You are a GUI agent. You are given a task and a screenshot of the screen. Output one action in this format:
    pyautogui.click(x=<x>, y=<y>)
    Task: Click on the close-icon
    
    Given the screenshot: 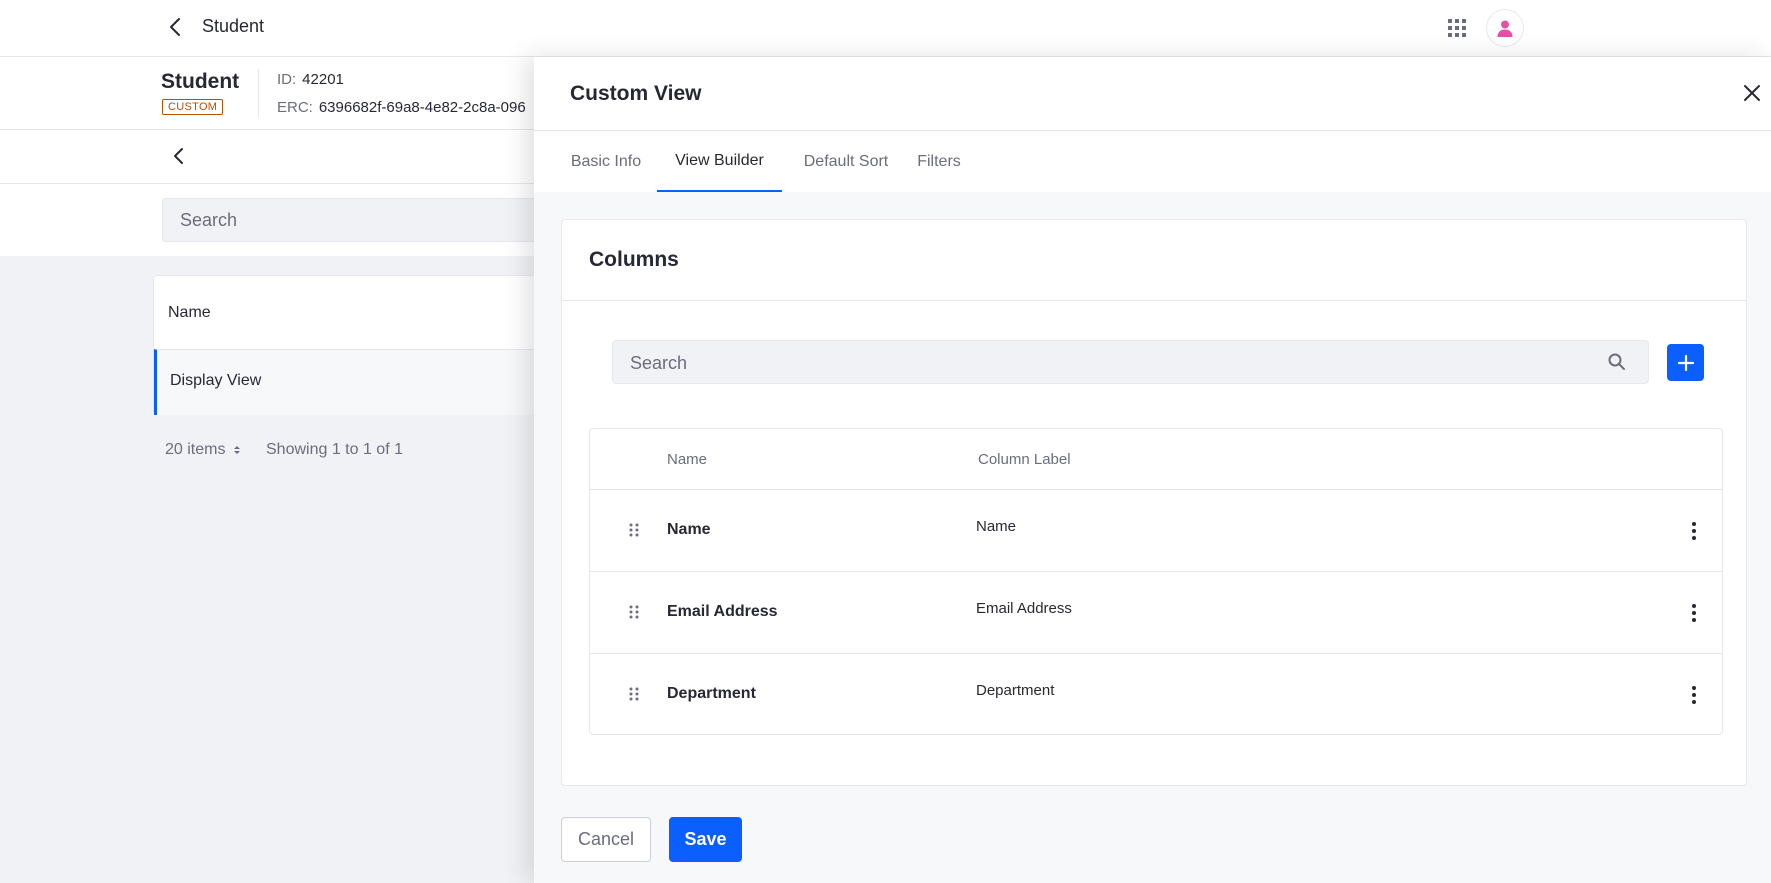 What is the action you would take?
    pyautogui.click(x=1752, y=93)
    